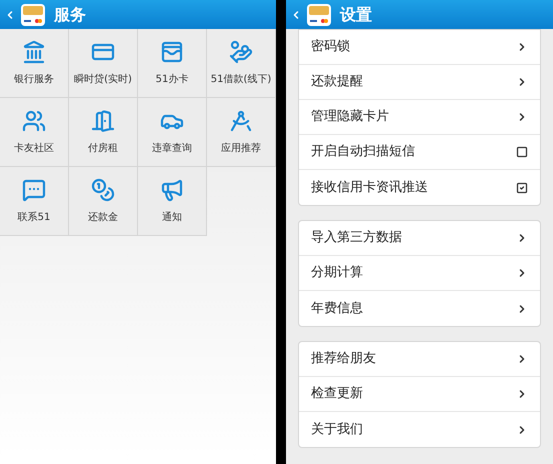  I want to click on settings-row: 年费信息, so click(419, 308).